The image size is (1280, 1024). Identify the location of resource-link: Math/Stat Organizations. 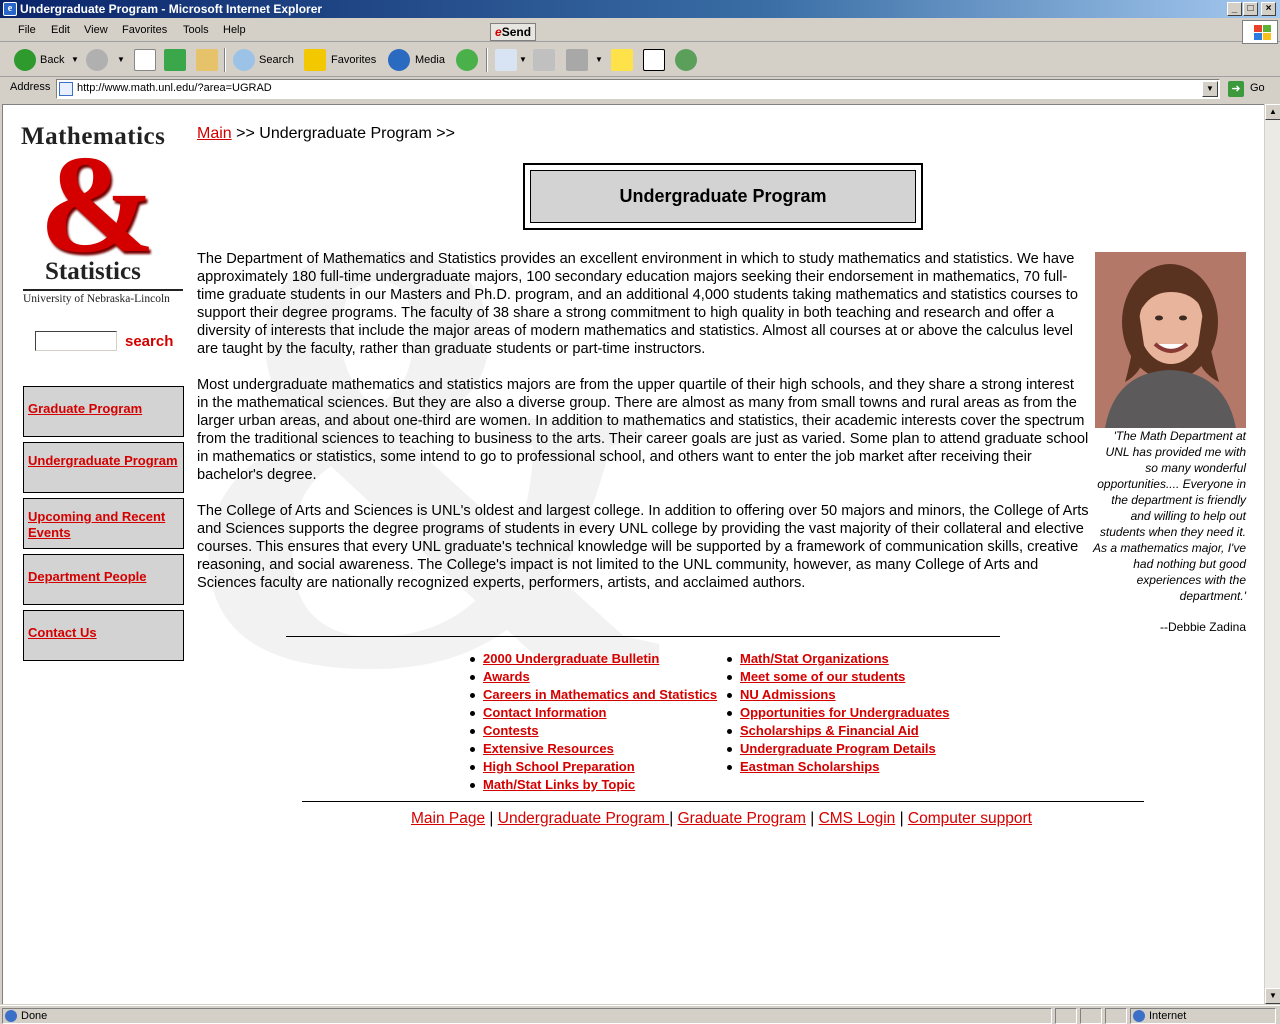
(814, 658).